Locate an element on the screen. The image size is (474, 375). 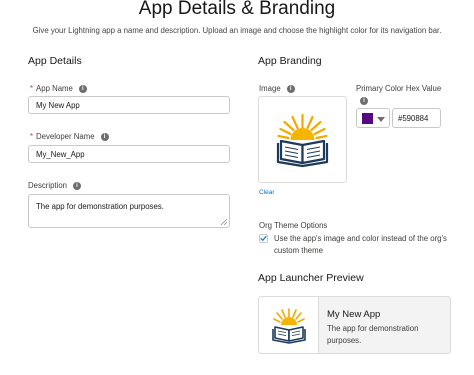
developer-name-label: * Developer Name i is located at coordinates (69, 136).